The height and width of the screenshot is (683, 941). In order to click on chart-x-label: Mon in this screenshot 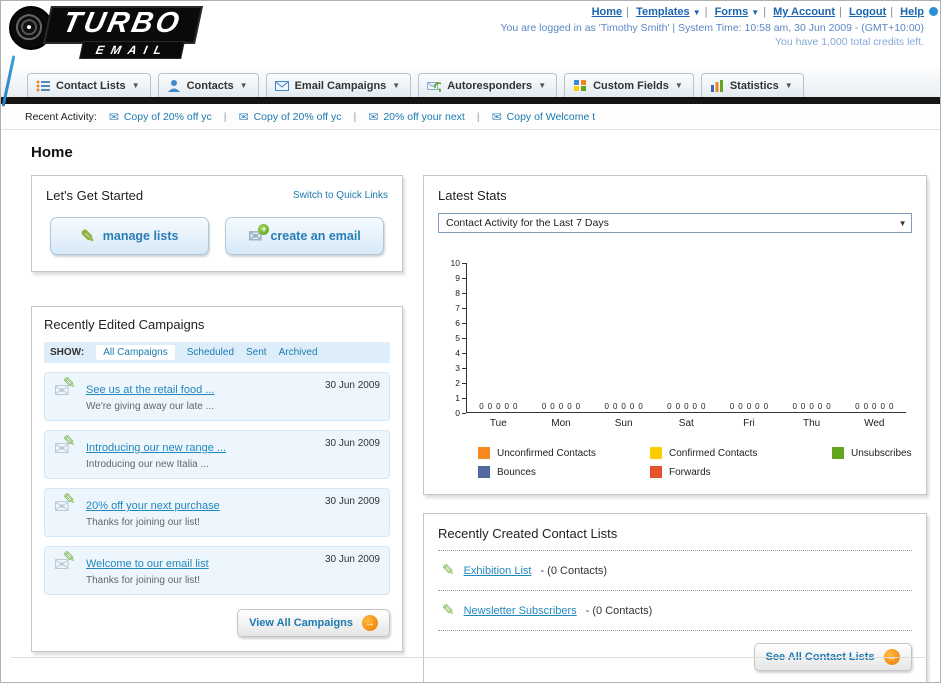, I will do `click(561, 423)`.